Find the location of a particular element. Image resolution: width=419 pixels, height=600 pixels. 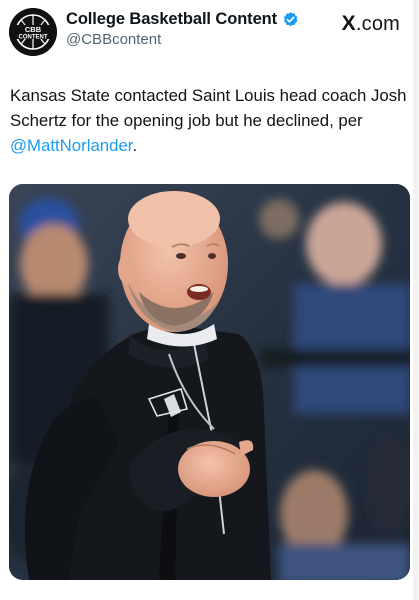

avatar-text-bottom: CONTENT is located at coordinates (33, 38).